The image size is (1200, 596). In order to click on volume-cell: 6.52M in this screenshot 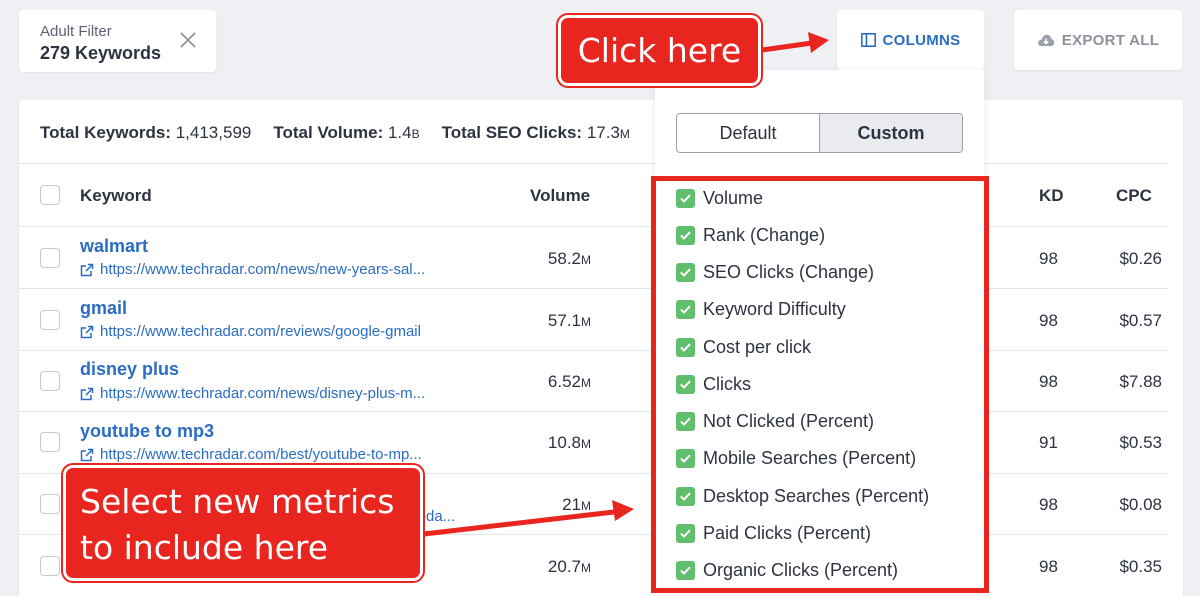, I will do `click(569, 381)`.